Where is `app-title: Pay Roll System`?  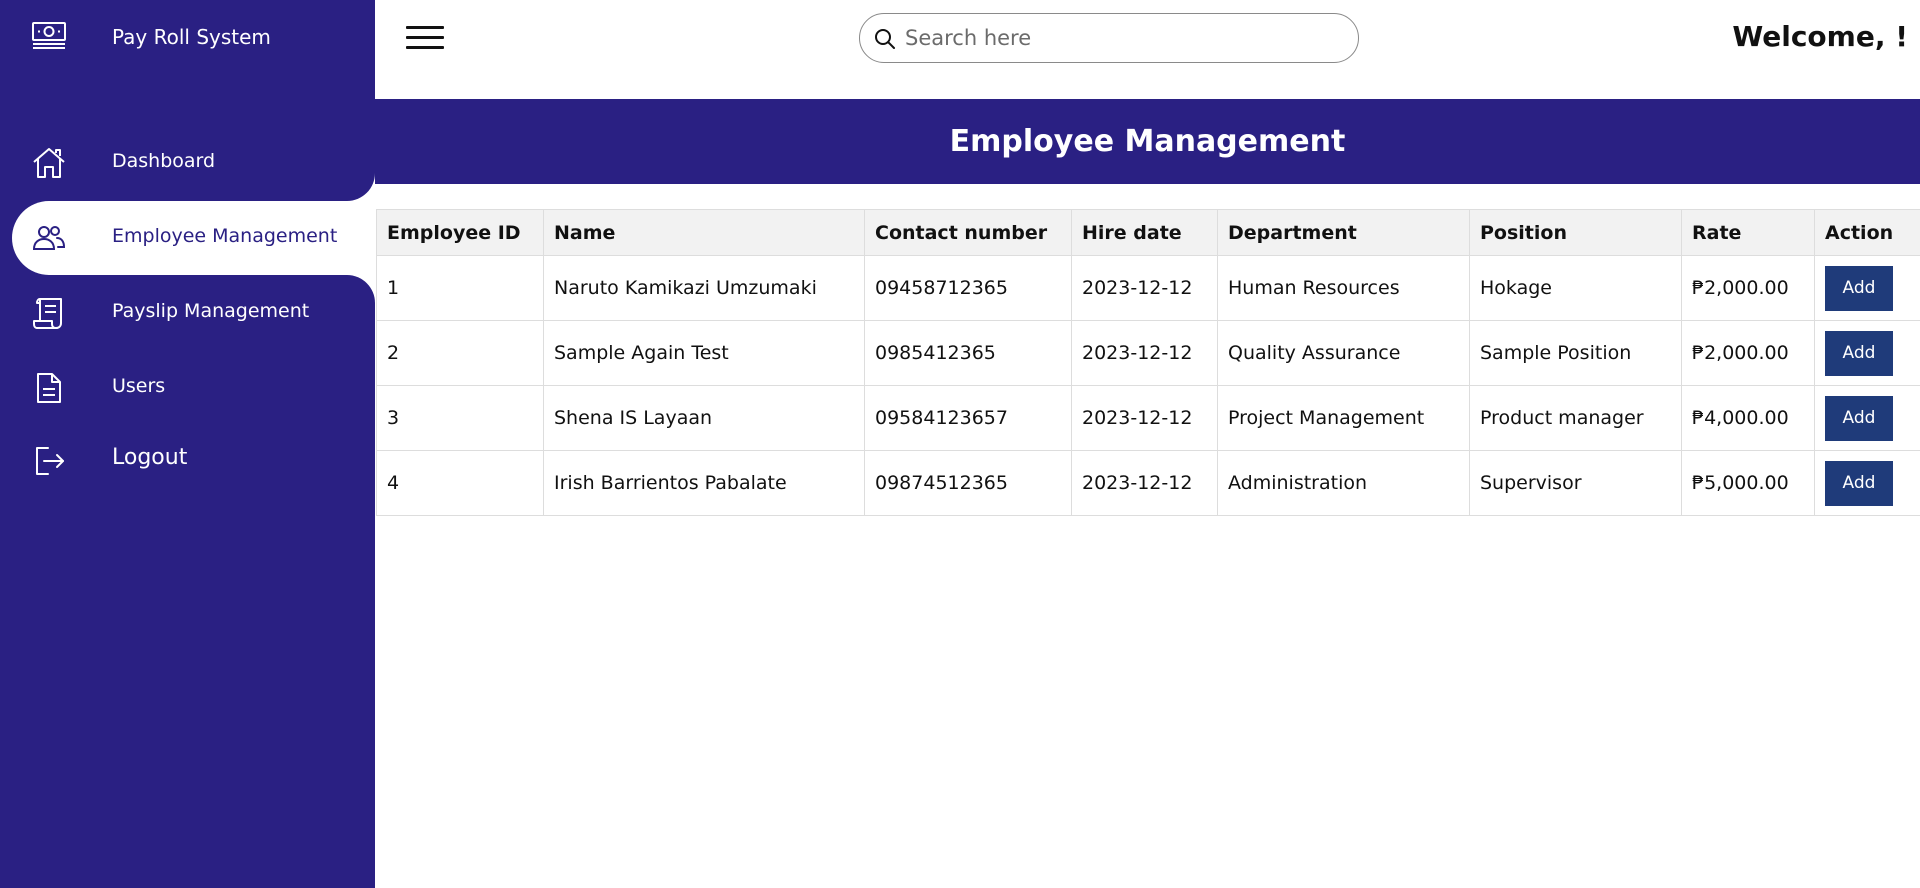 app-title: Pay Roll System is located at coordinates (191, 37).